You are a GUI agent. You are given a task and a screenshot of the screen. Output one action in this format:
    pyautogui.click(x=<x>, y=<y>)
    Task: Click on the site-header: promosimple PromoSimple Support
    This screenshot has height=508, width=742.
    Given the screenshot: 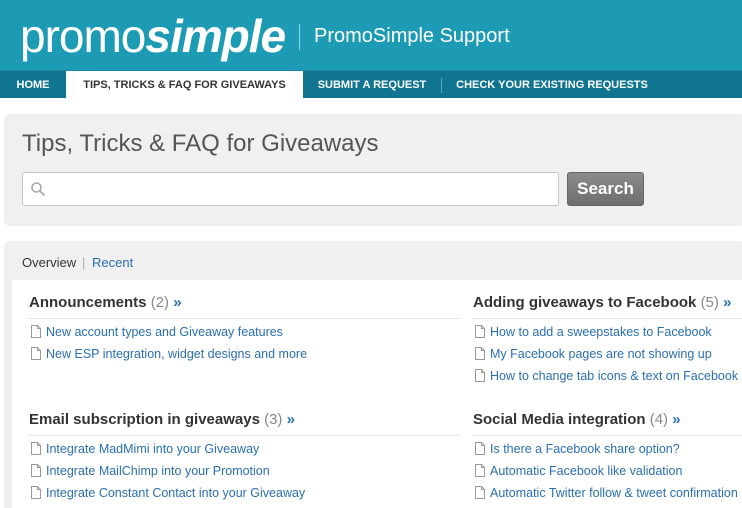 What is the action you would take?
    pyautogui.click(x=371, y=35)
    